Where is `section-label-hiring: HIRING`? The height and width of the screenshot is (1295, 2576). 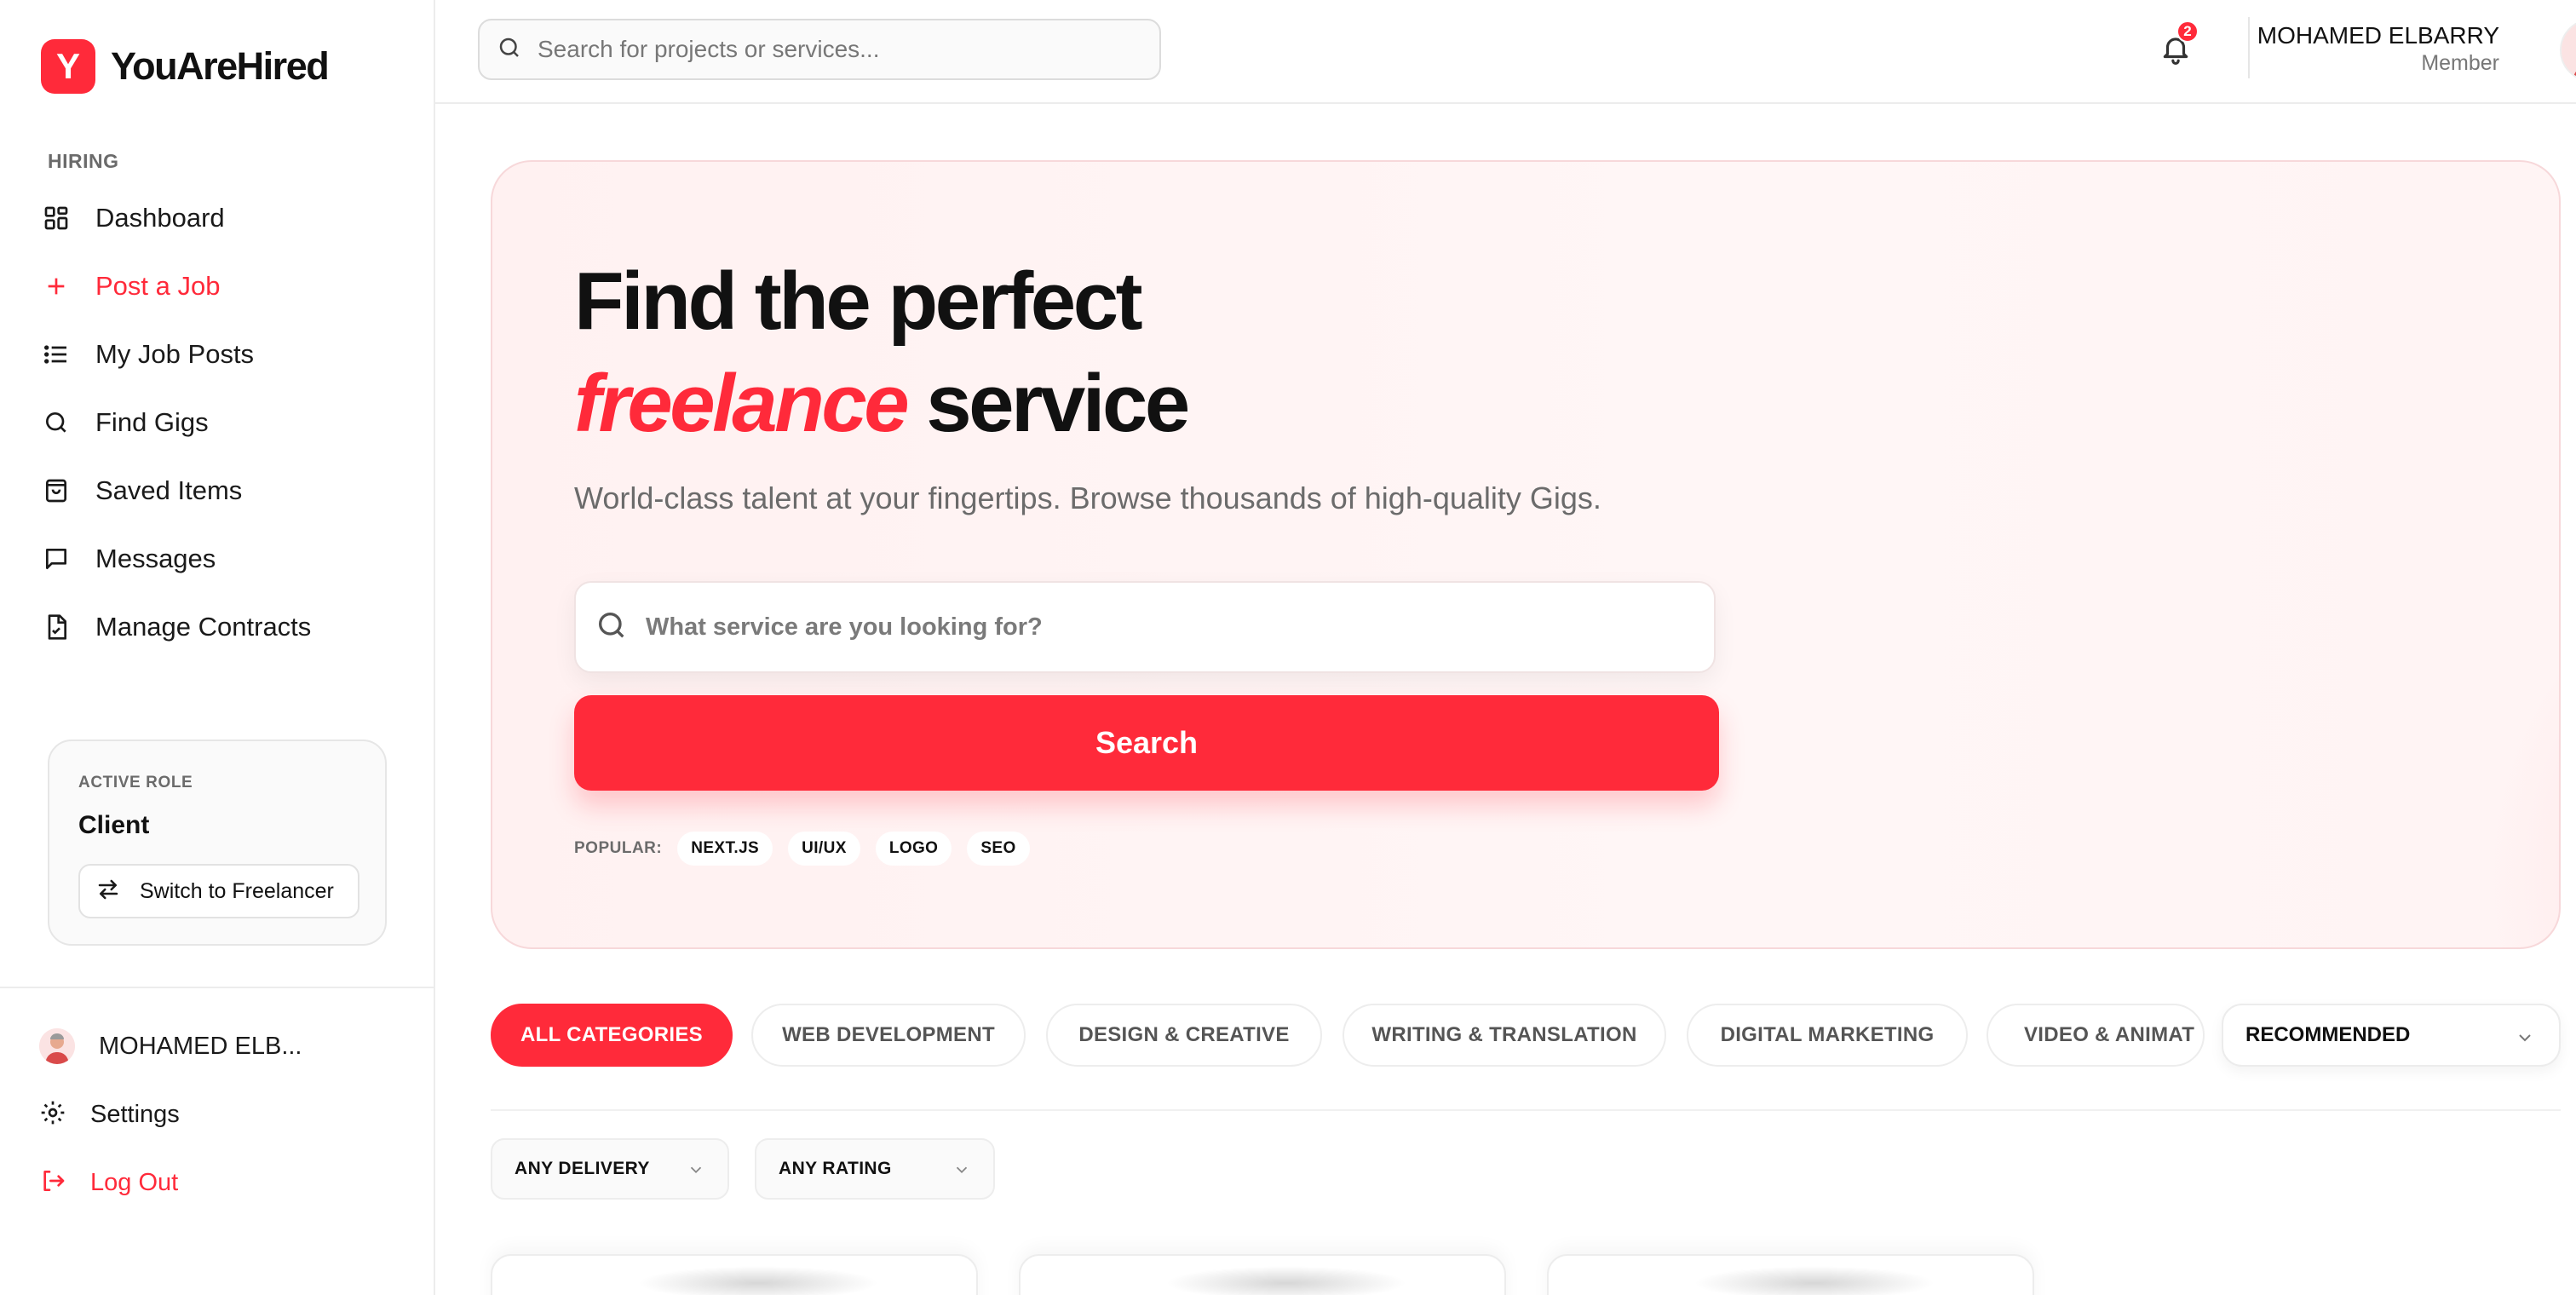
section-label-hiring: HIRING is located at coordinates (84, 161).